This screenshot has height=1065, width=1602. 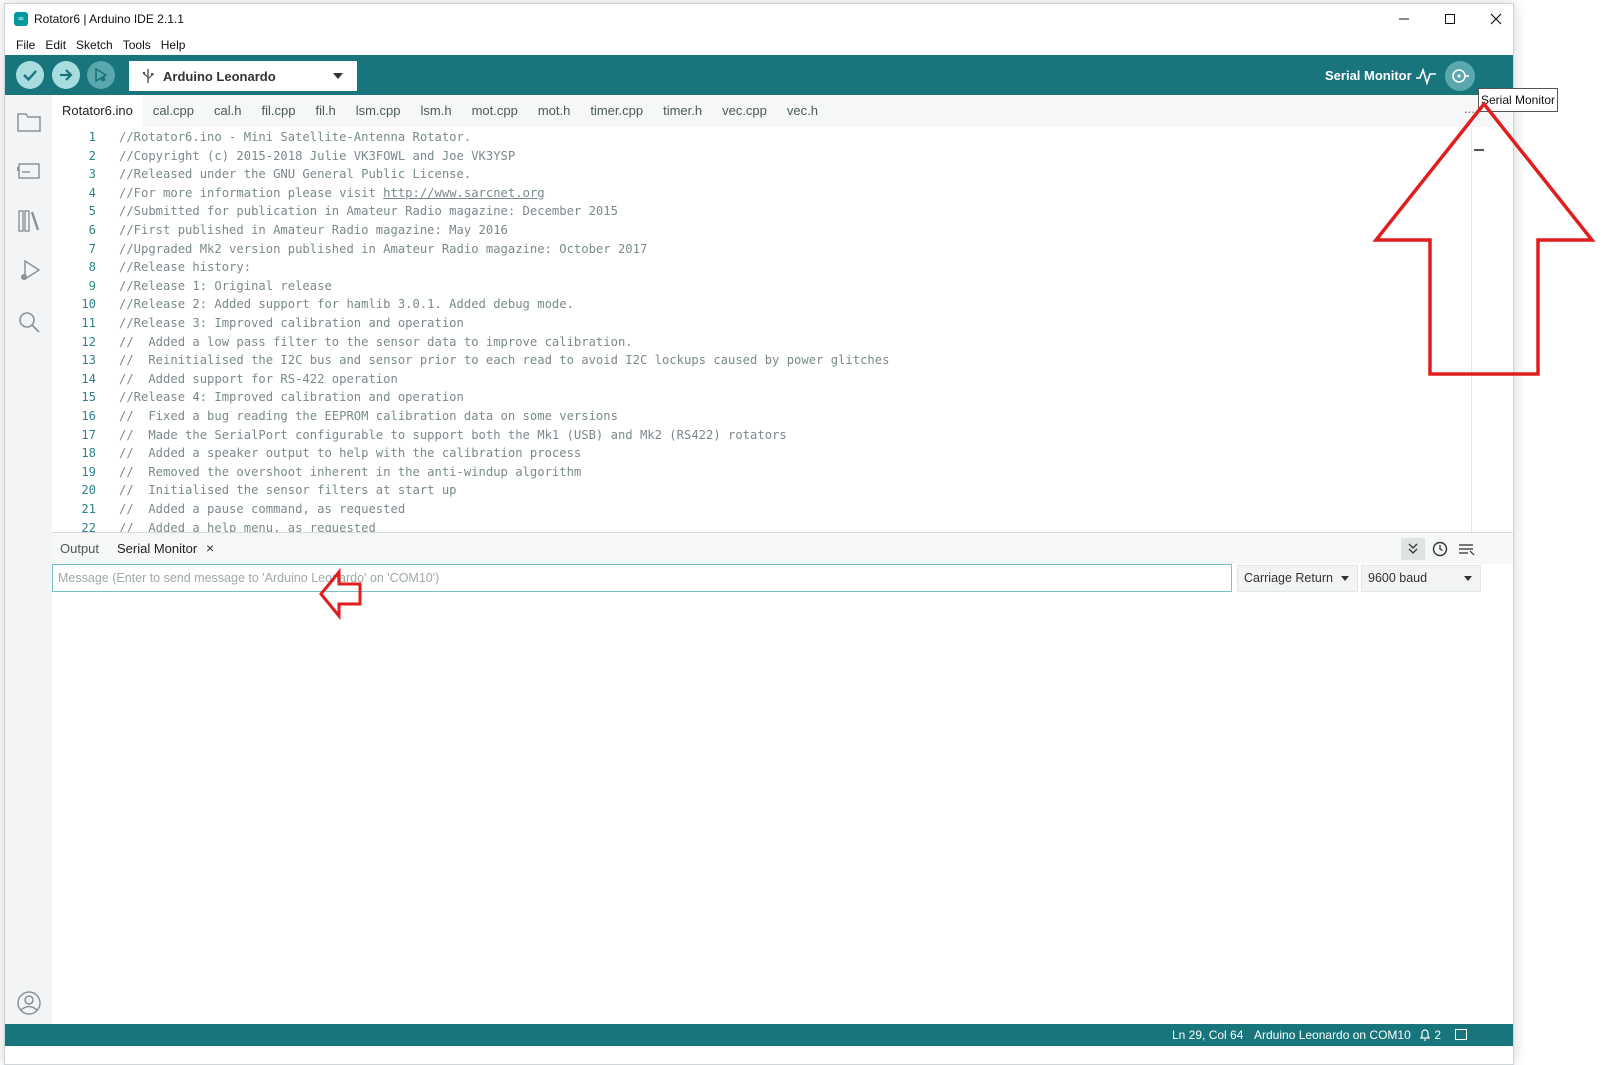 I want to click on verify-button, so click(x=30, y=75).